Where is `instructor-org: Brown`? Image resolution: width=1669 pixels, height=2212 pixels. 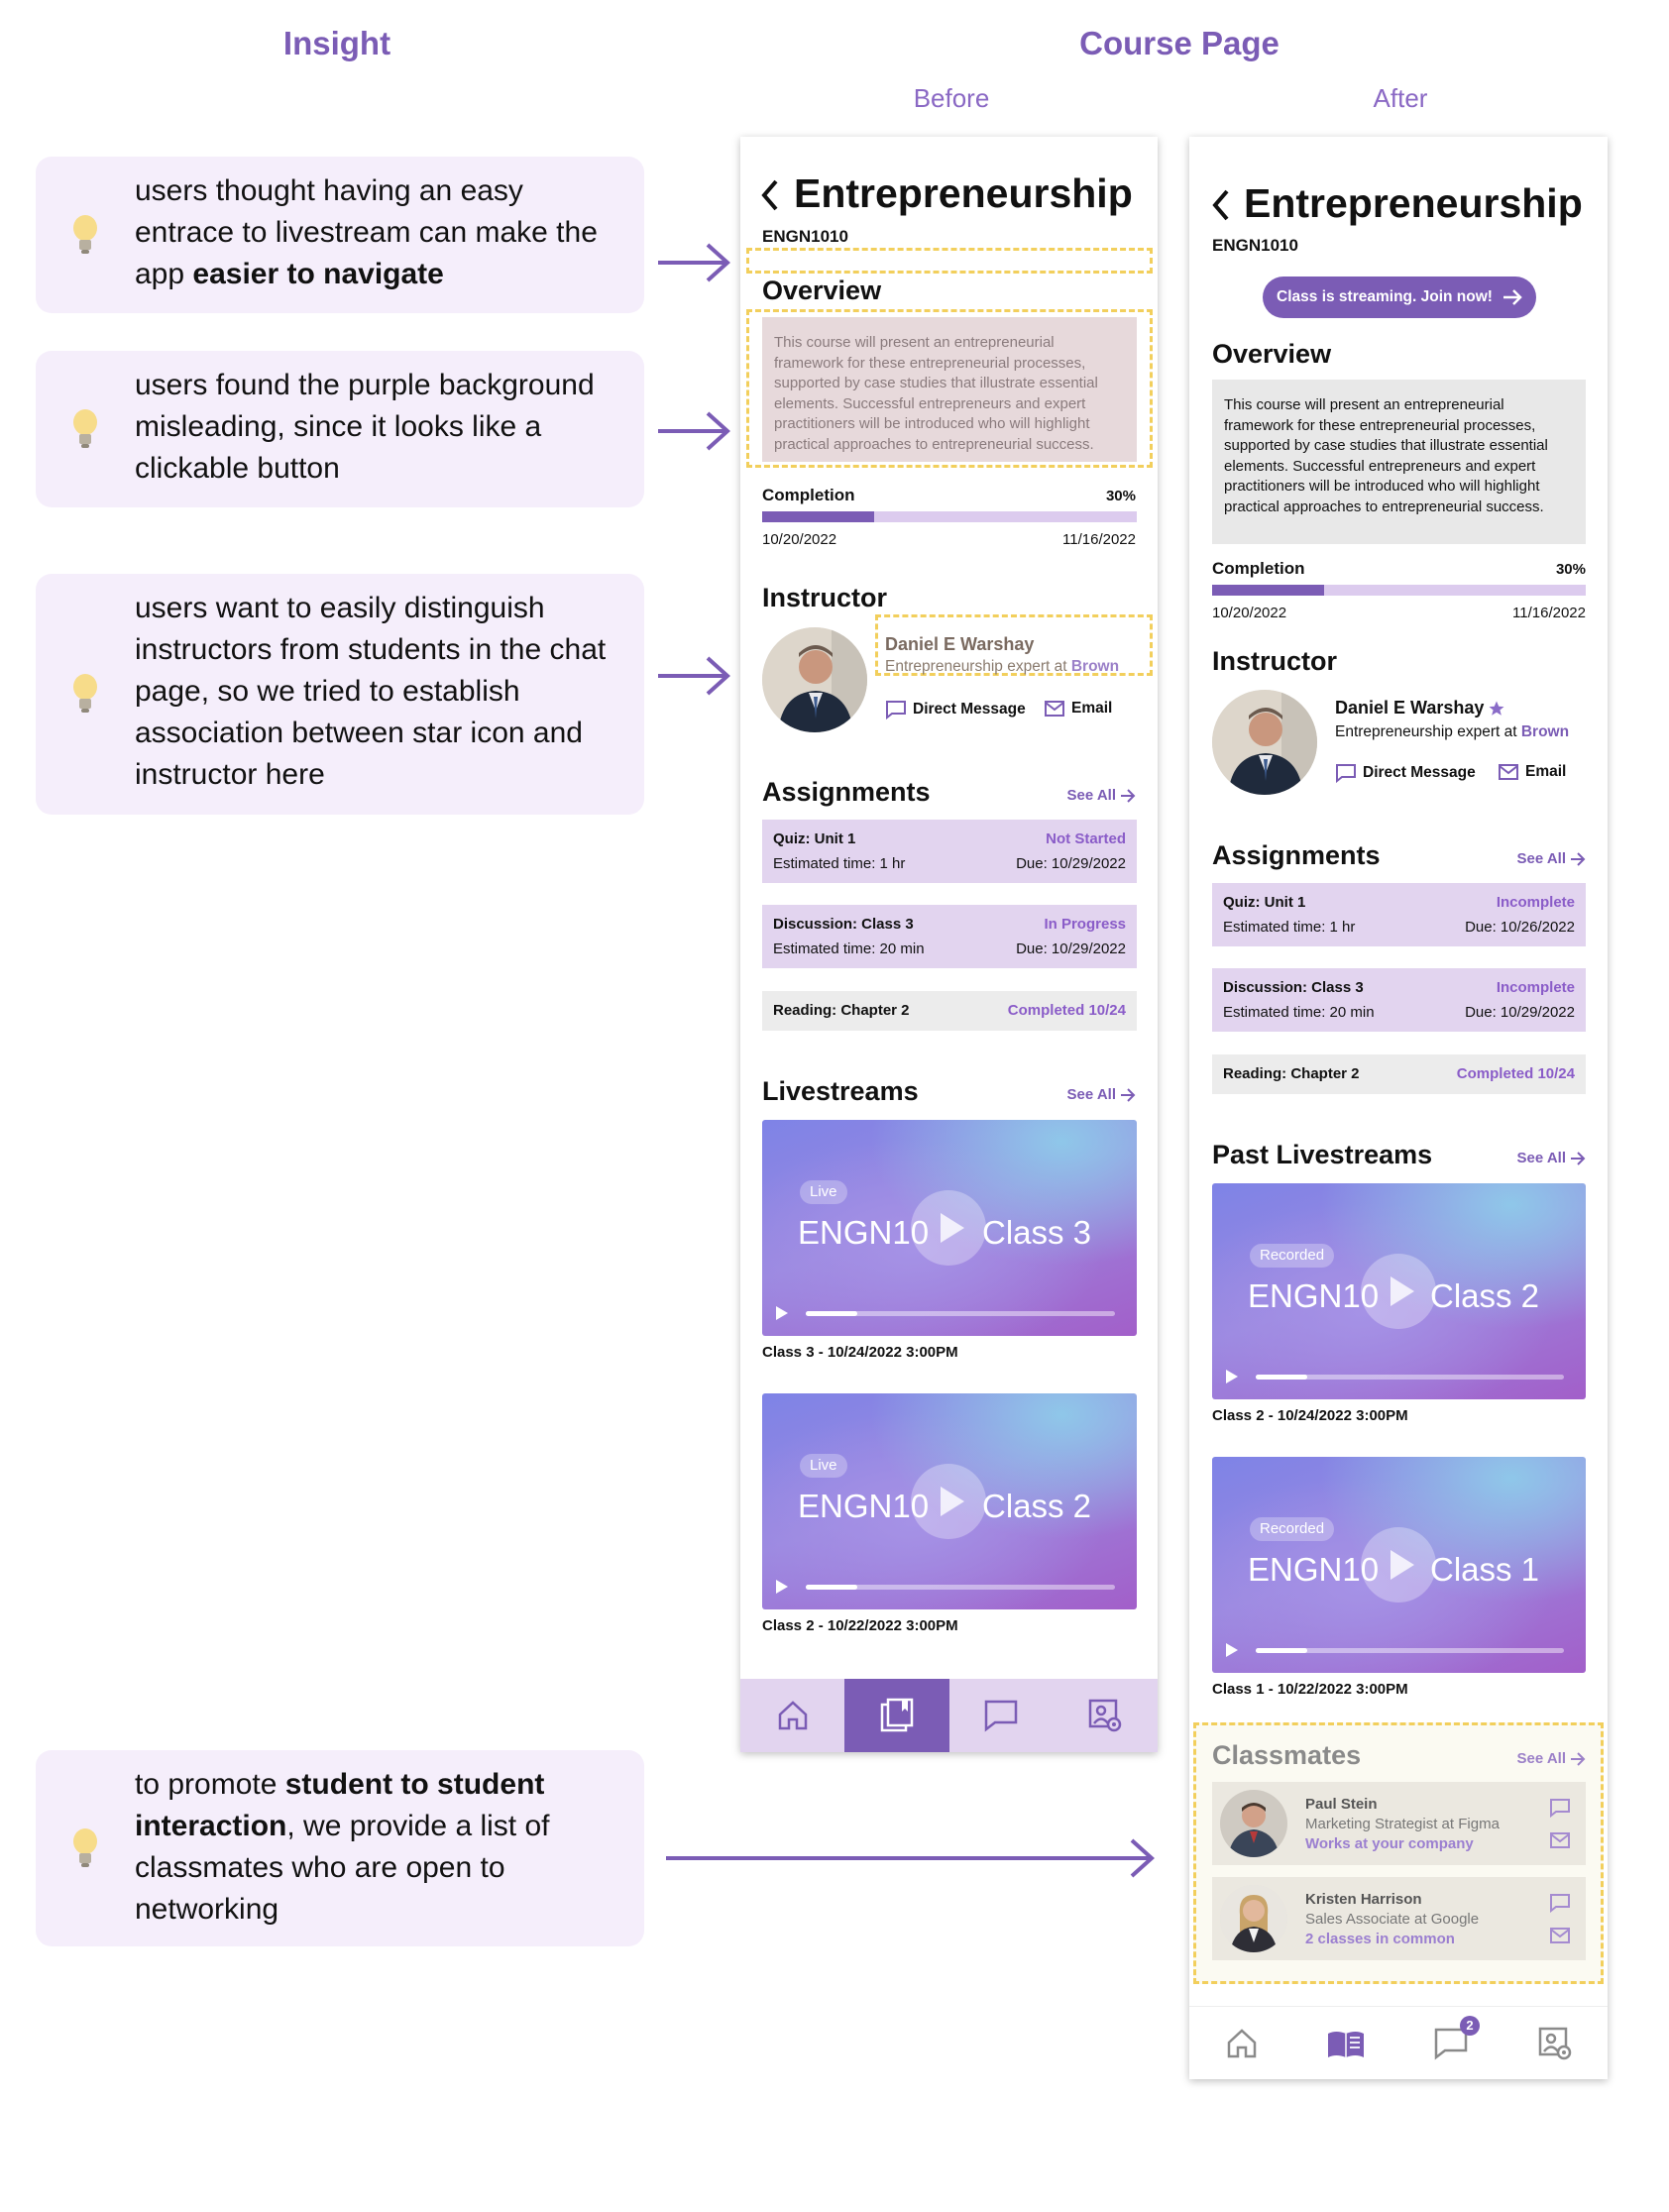 instructor-org: Brown is located at coordinates (1095, 666).